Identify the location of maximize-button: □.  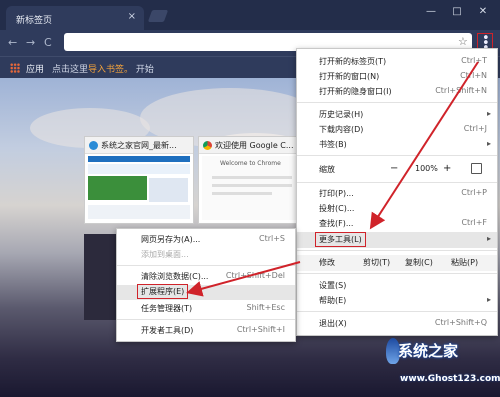
(457, 12).